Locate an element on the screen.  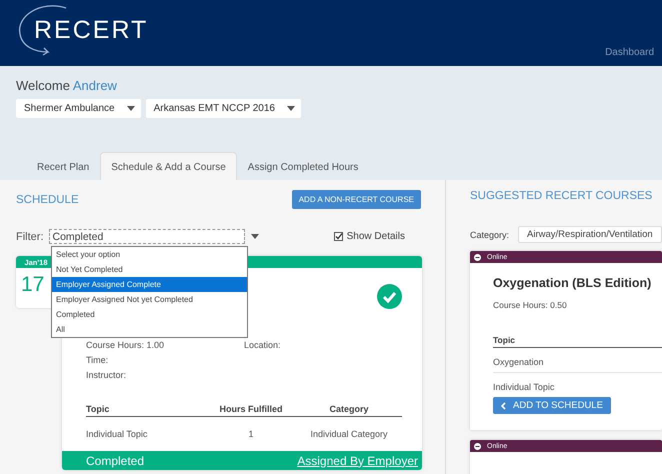
topic-cell: Oxygenation is located at coordinates (577, 360).